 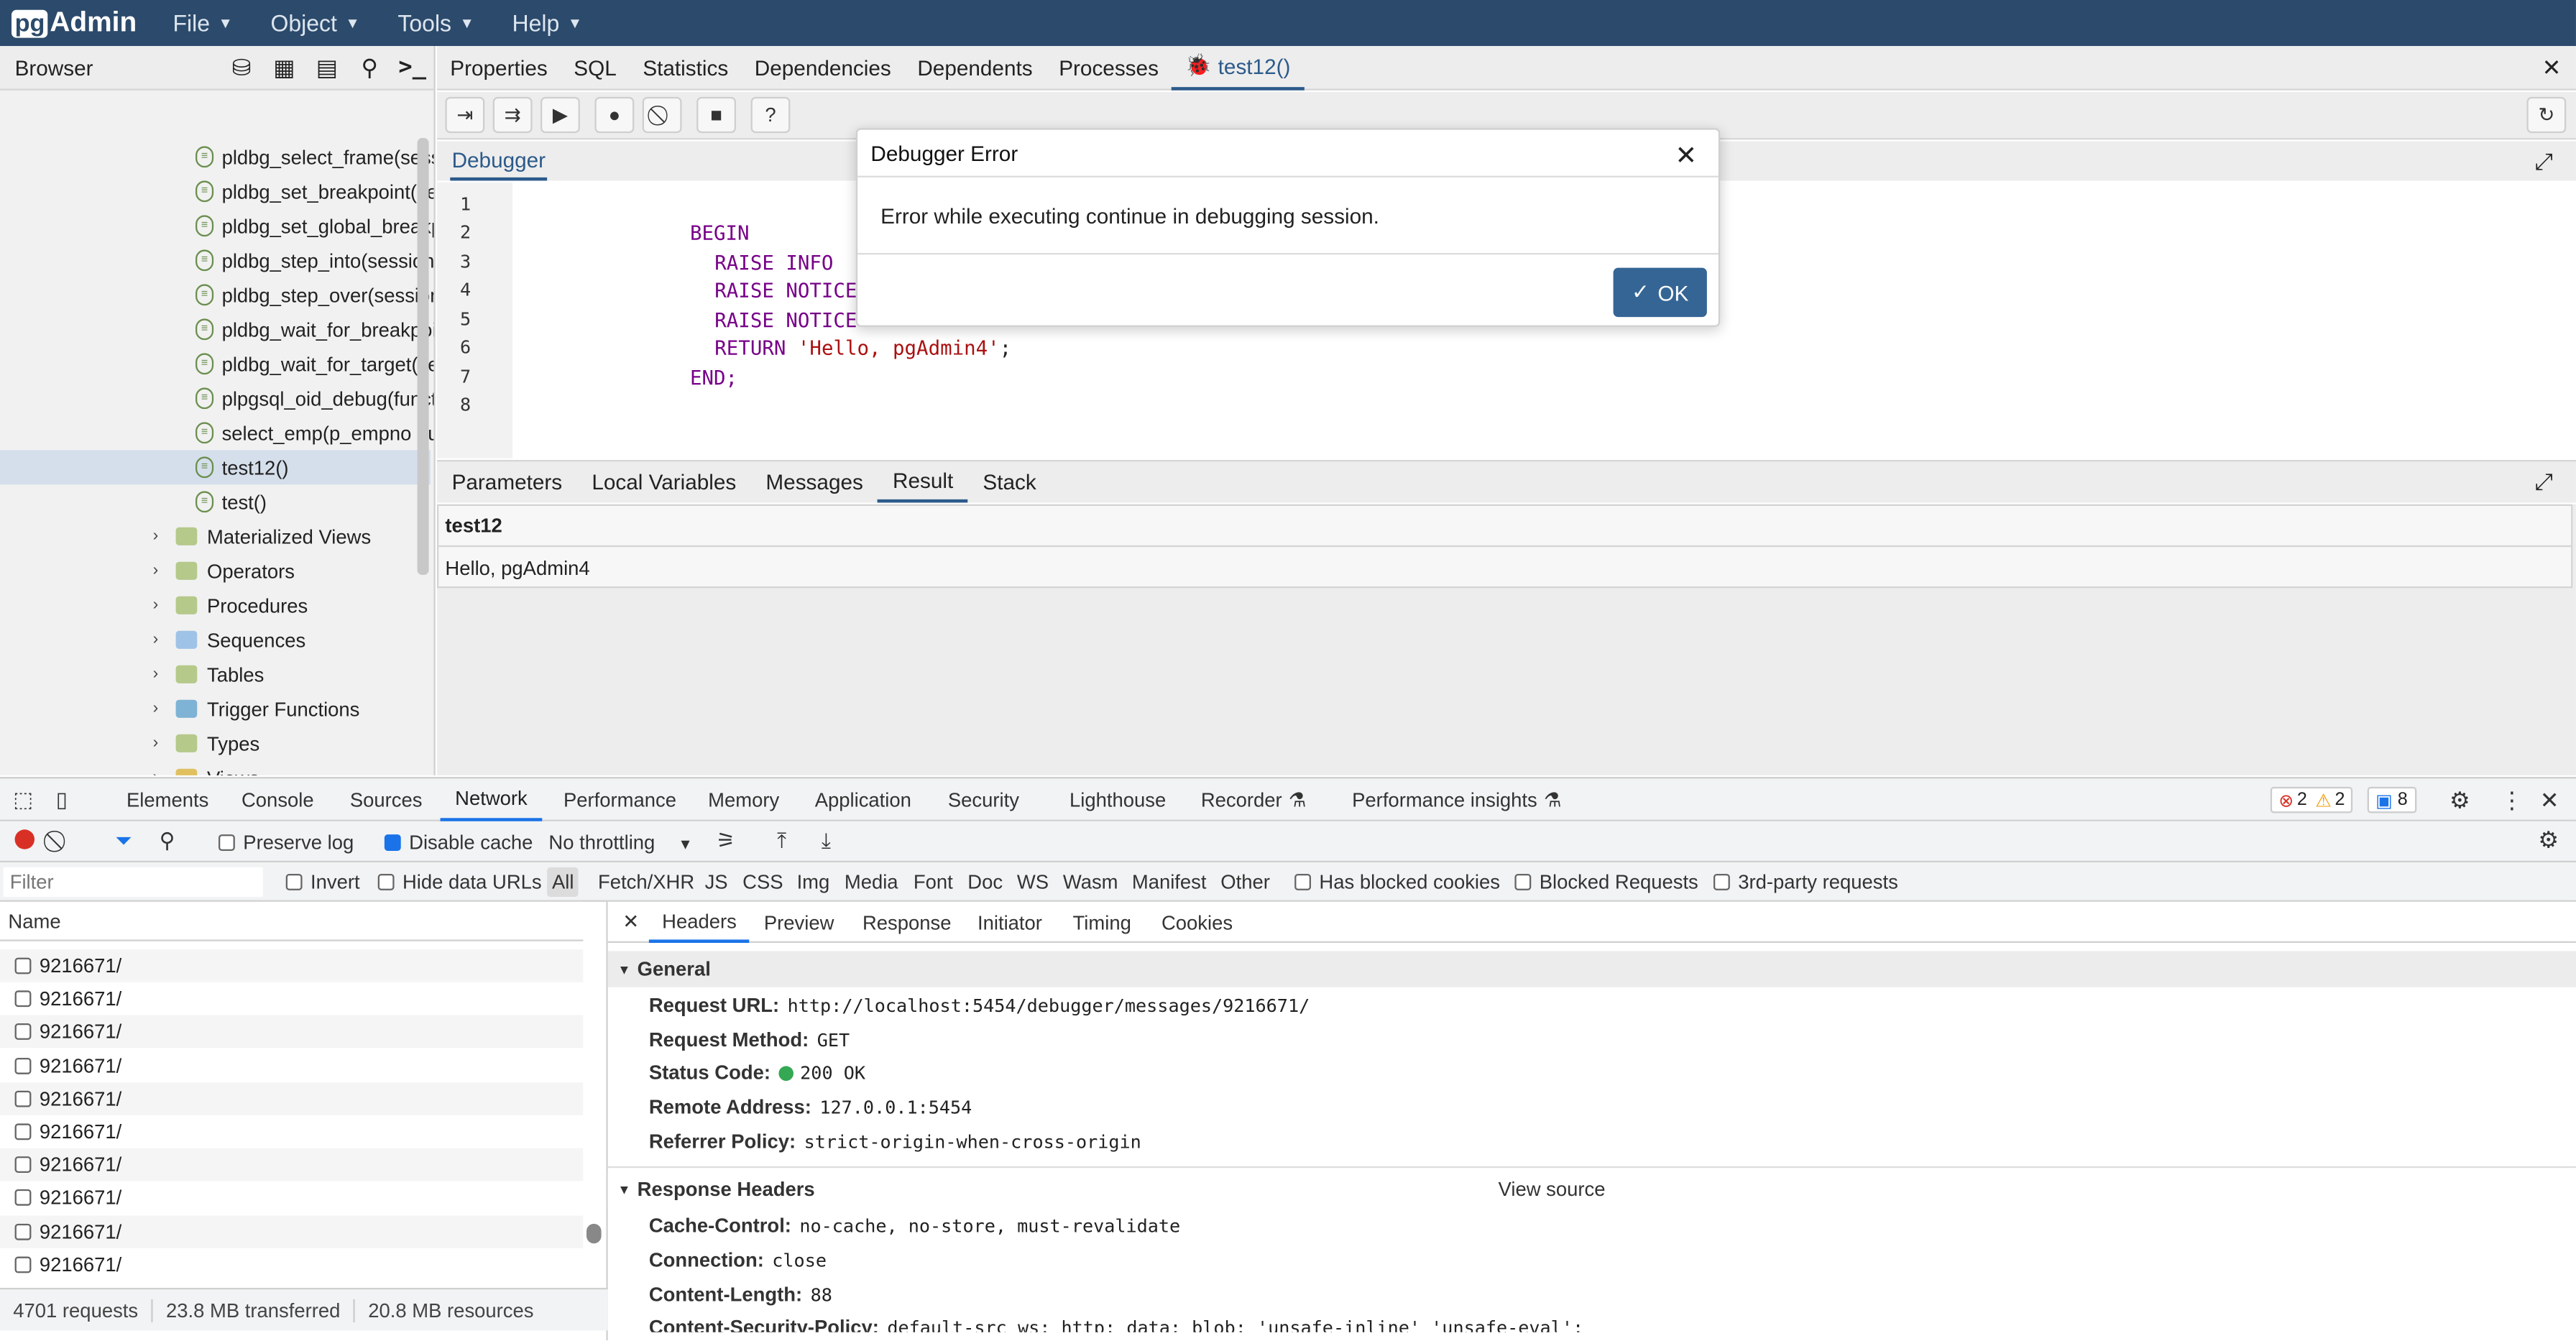 What do you see at coordinates (465, 405) in the screenshot?
I see `line-number: 8` at bounding box center [465, 405].